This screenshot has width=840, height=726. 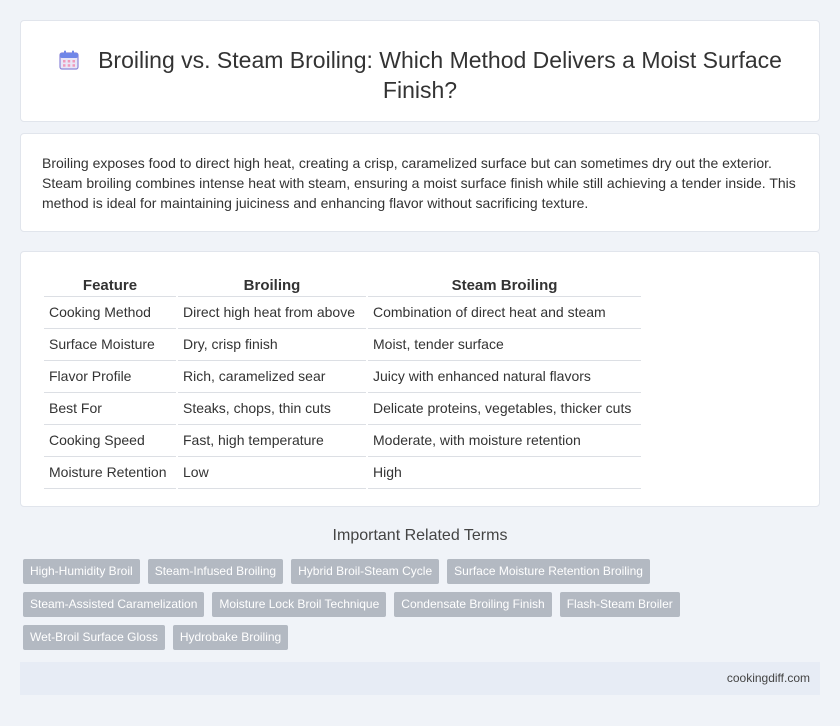 I want to click on table-cell: Direct high heat from above, so click(x=272, y=313).